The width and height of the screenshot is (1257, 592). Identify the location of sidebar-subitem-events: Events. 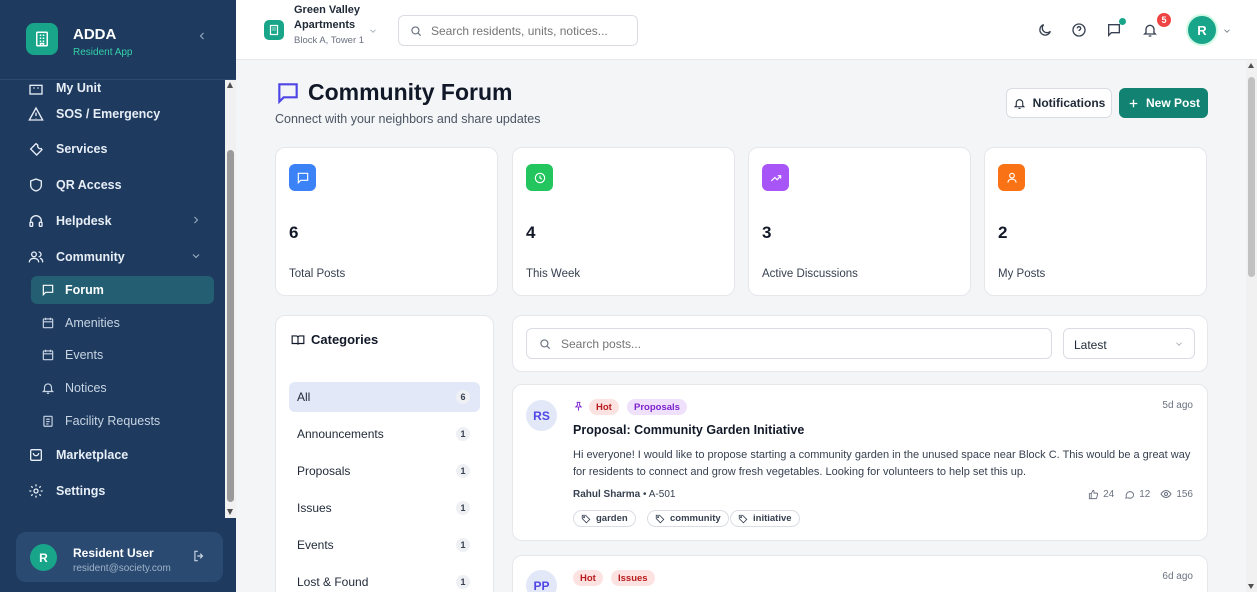
(122, 355).